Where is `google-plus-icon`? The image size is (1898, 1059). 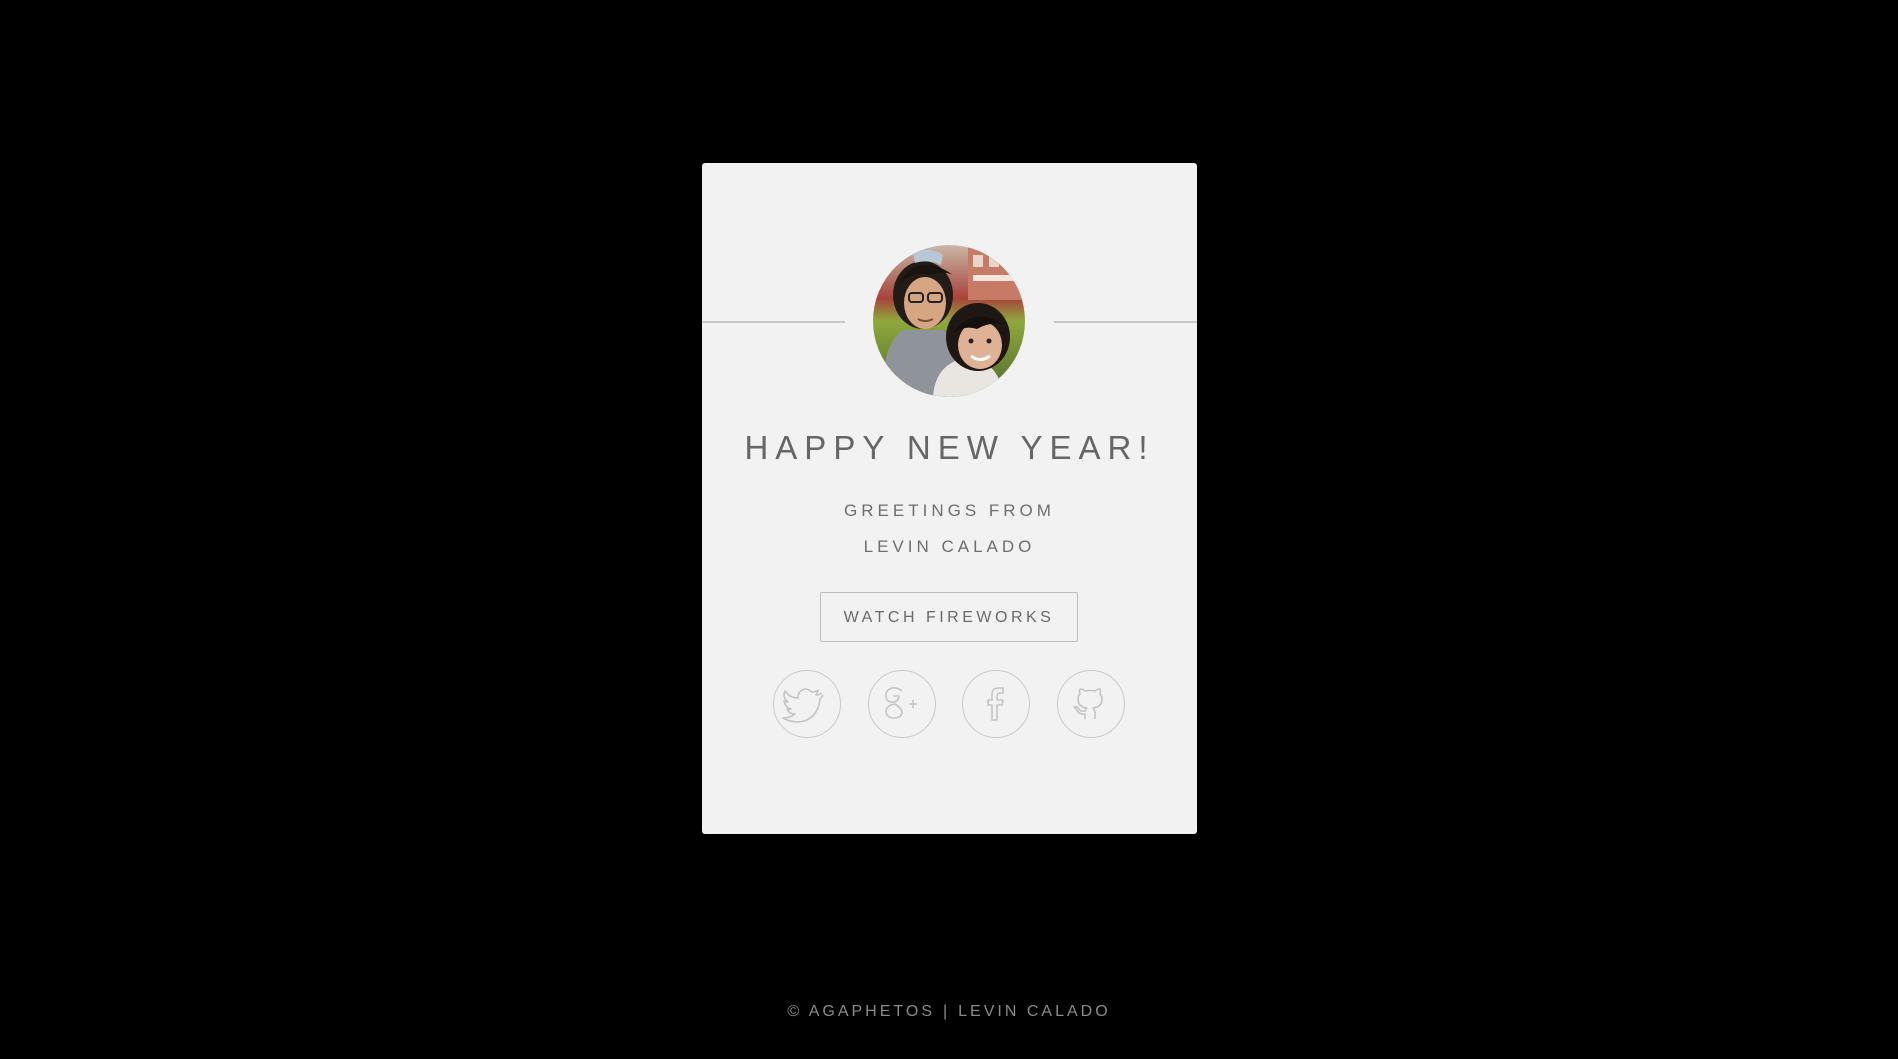 google-plus-icon is located at coordinates (901, 703).